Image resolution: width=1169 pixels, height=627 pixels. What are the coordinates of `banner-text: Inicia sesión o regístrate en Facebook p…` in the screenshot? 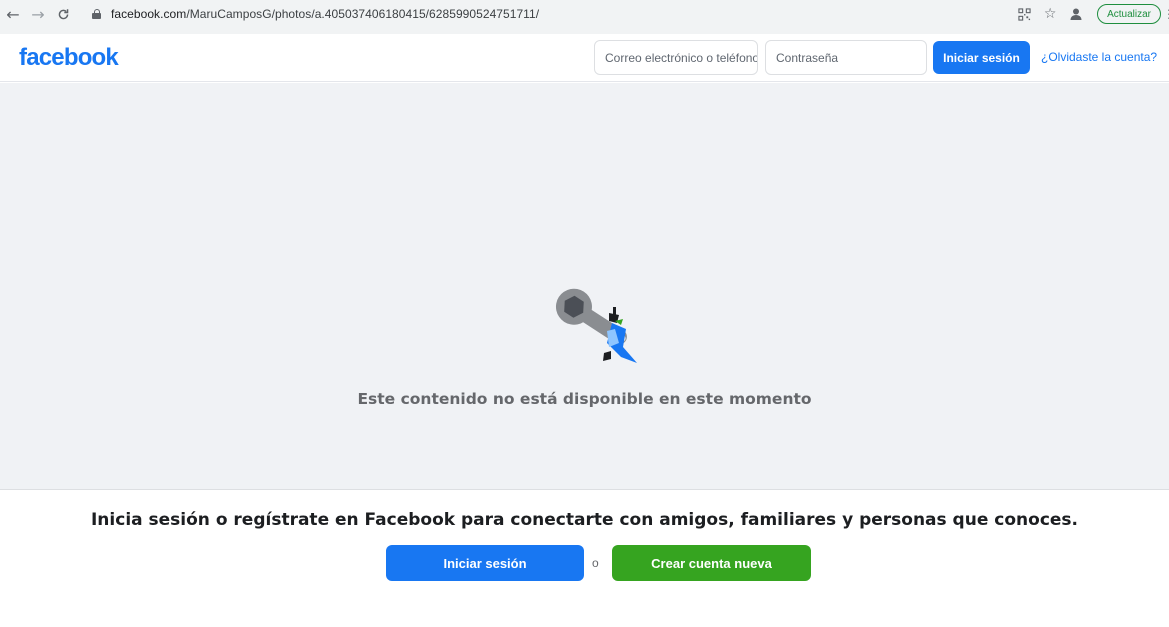 It's located at (584, 520).